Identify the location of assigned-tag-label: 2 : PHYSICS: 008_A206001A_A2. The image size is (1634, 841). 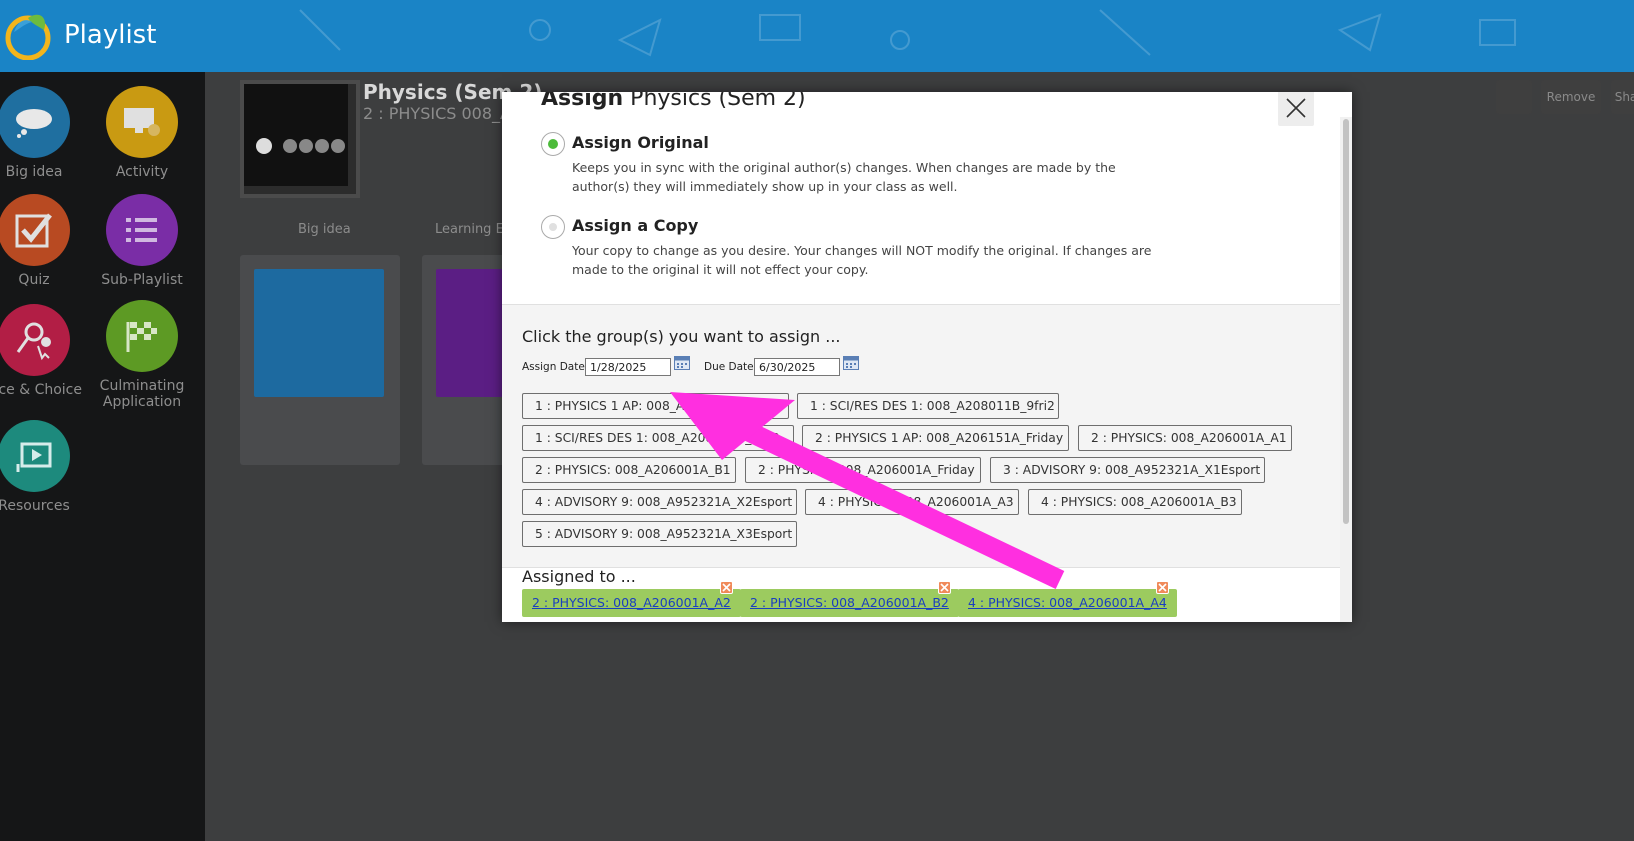
(631, 602).